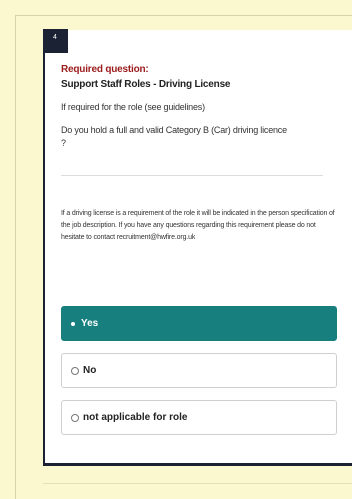 Image resolution: width=352 pixels, height=499 pixels. I want to click on option-label: No, so click(90, 370).